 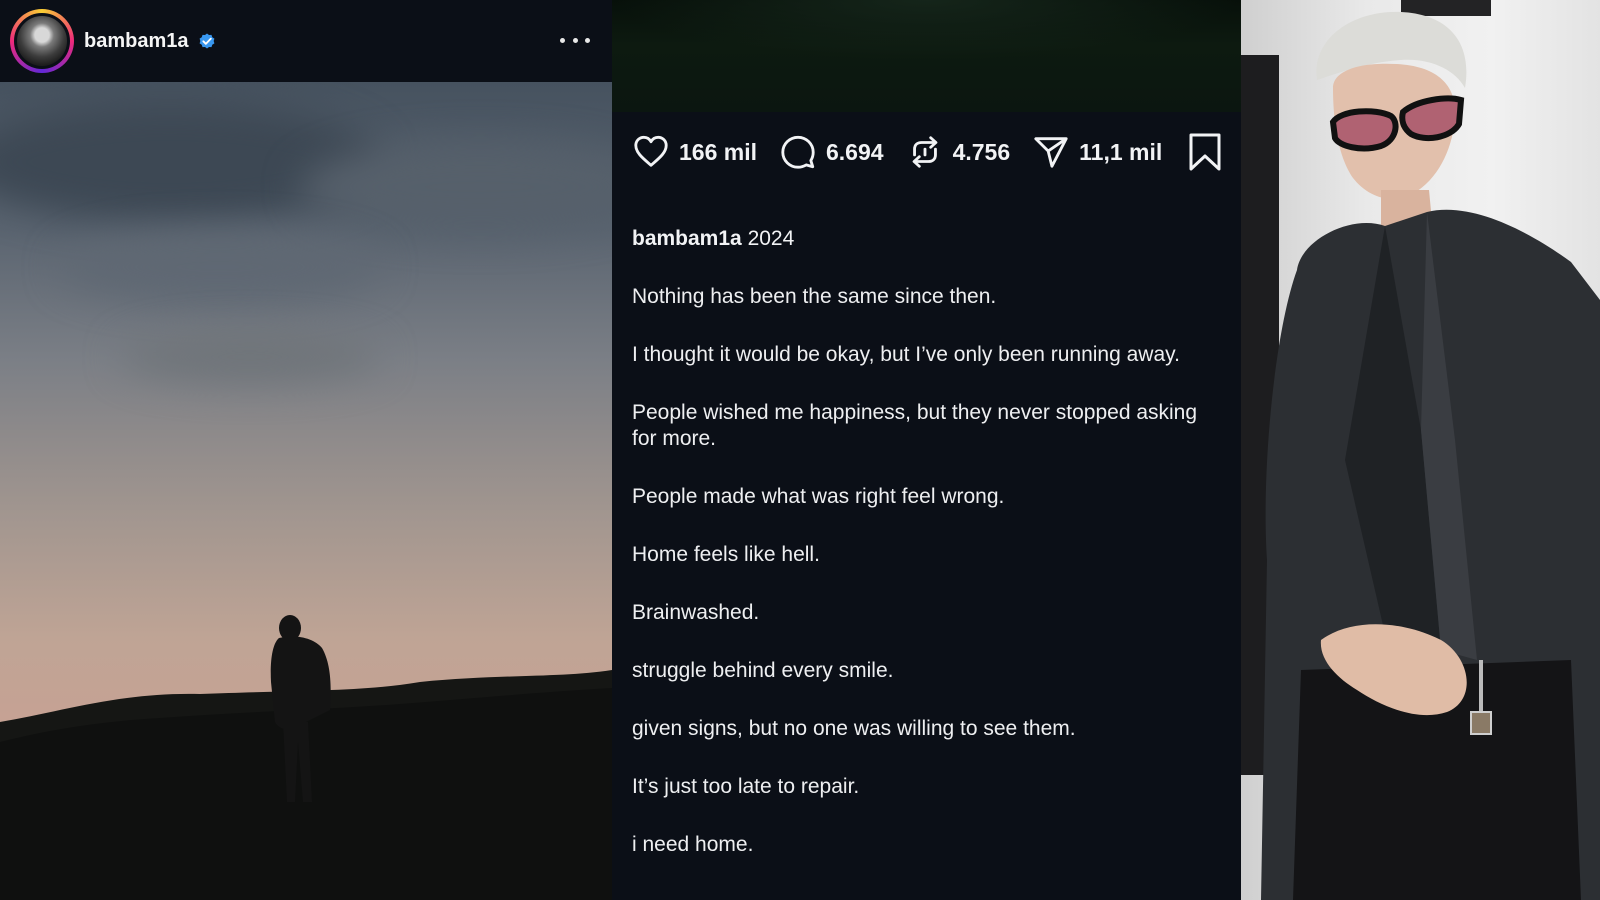 I want to click on more-options-icon, so click(x=575, y=40).